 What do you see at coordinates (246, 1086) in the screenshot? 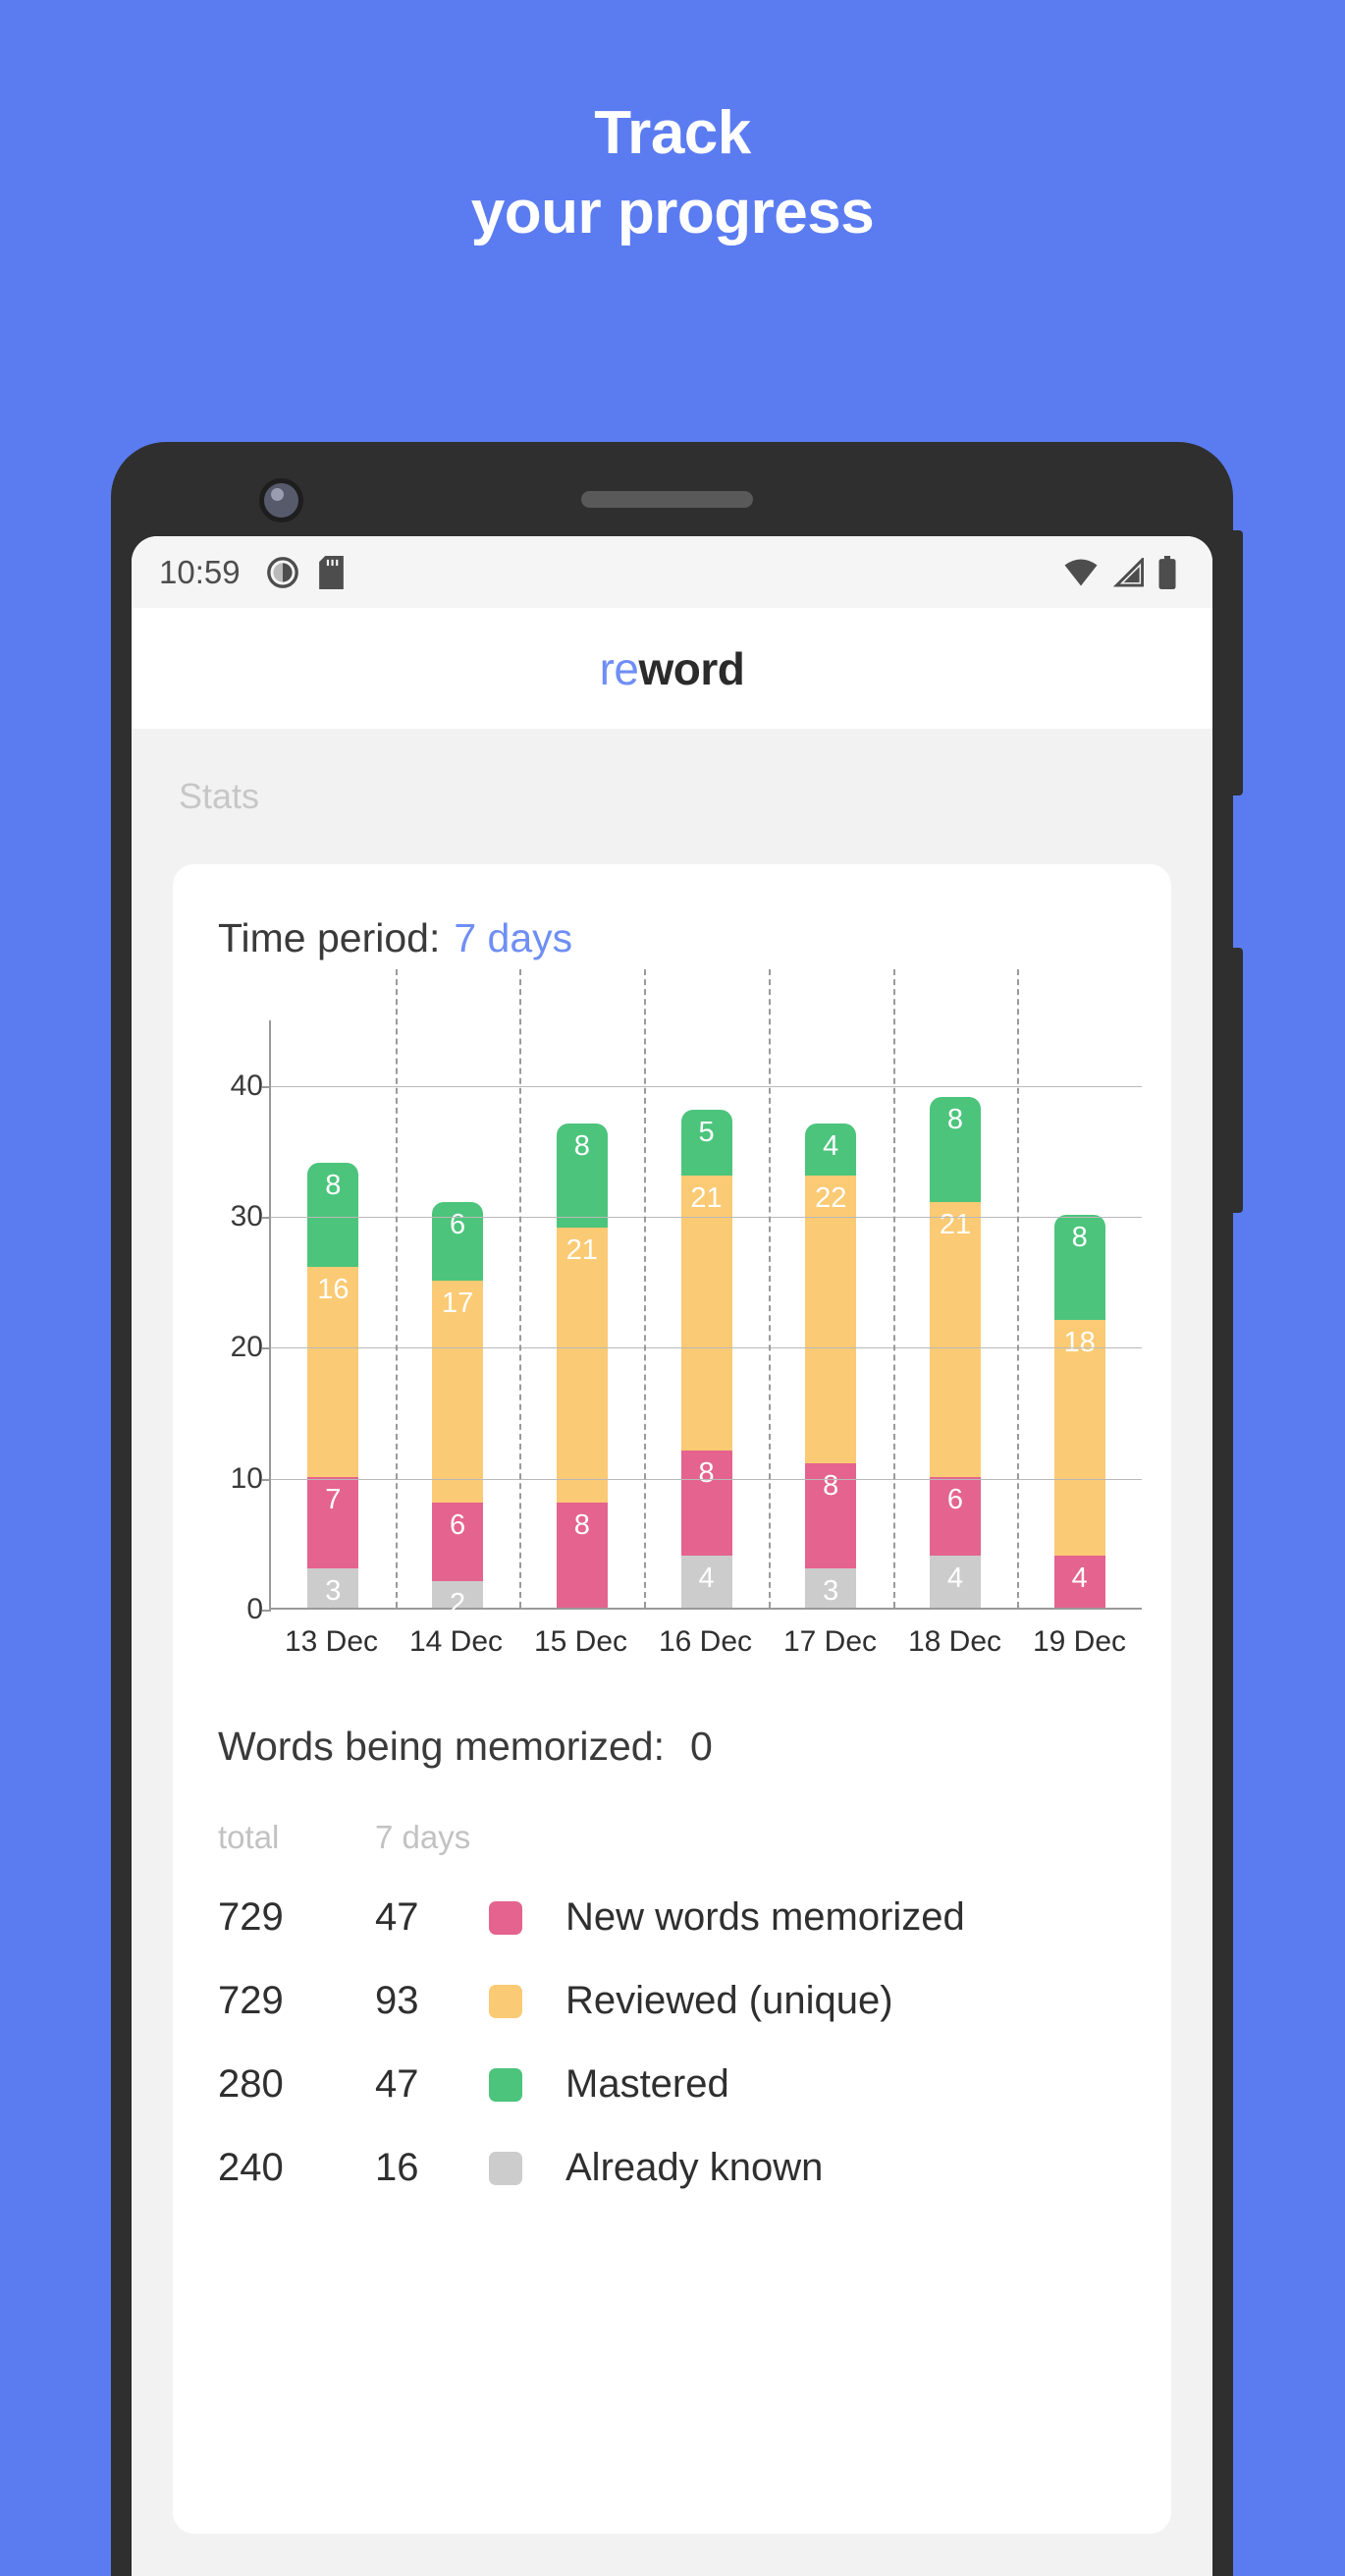
I see `chart-y-tick-label: 40` at bounding box center [246, 1086].